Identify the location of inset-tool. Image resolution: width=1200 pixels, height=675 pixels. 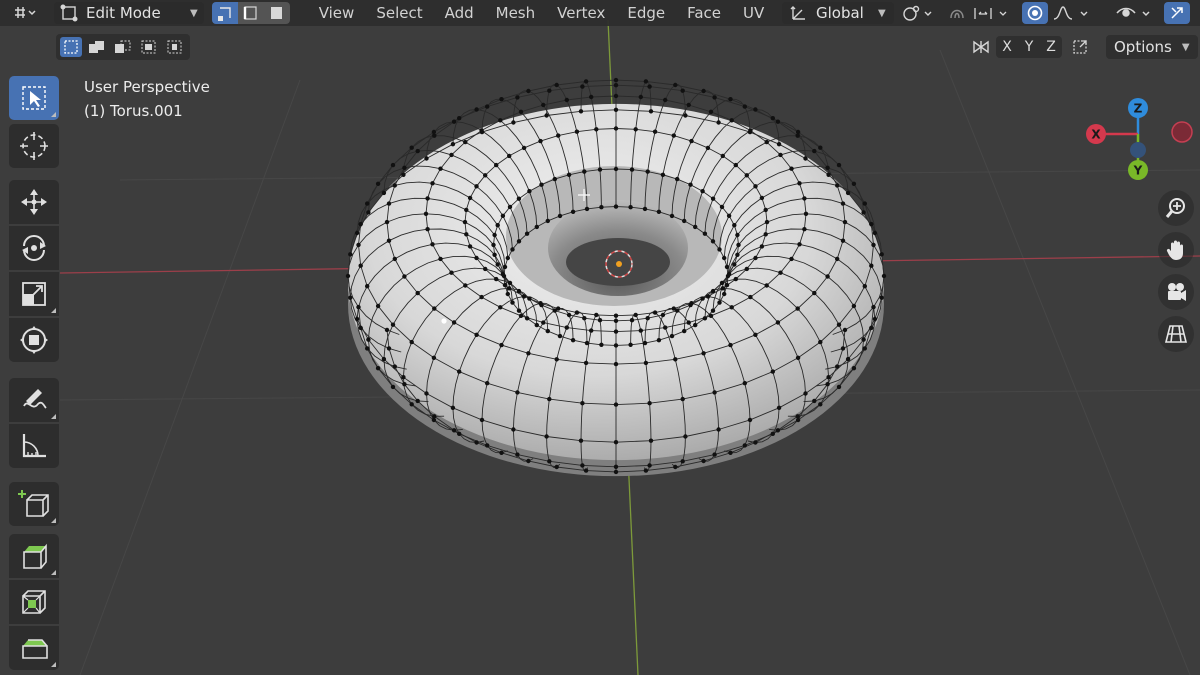
(34, 602).